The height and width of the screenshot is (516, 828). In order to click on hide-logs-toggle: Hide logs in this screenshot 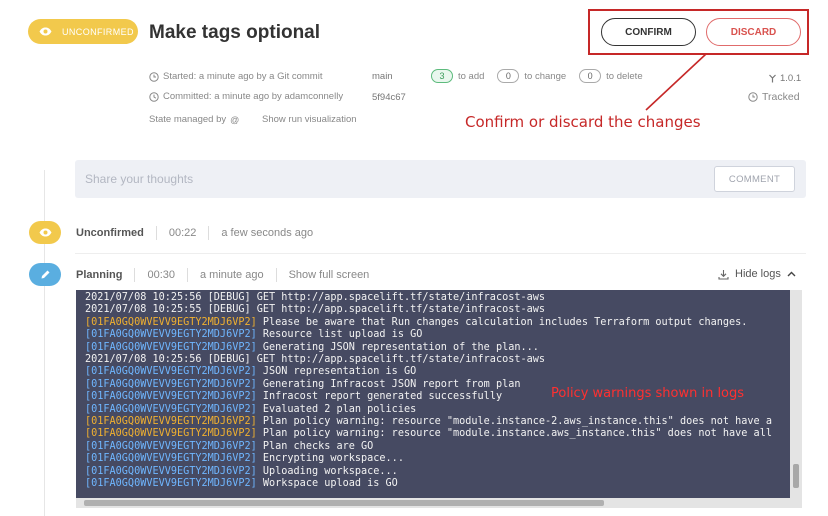, I will do `click(757, 274)`.